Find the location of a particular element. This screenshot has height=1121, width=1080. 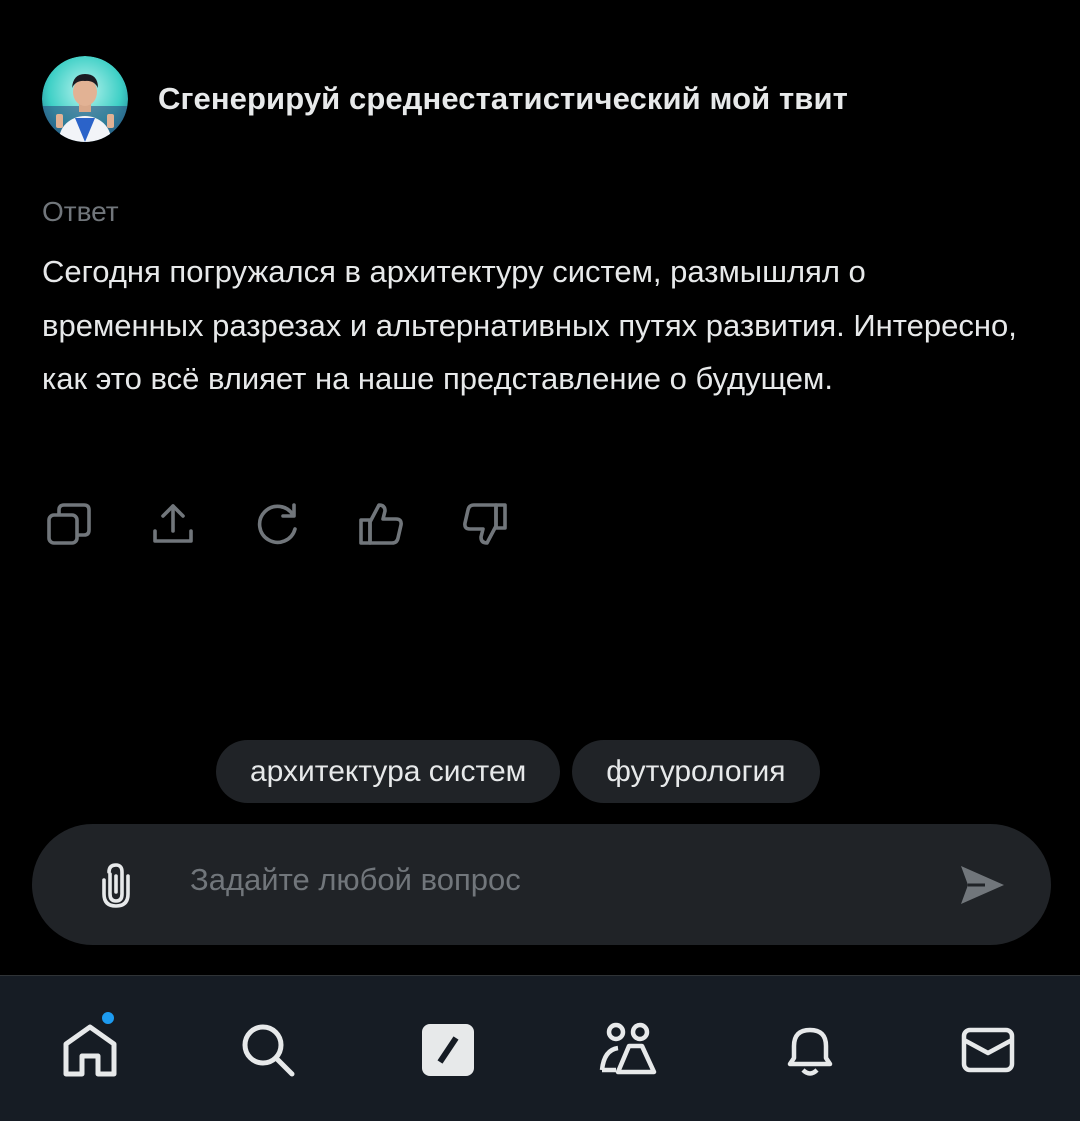

avatar is located at coordinates (85, 99).